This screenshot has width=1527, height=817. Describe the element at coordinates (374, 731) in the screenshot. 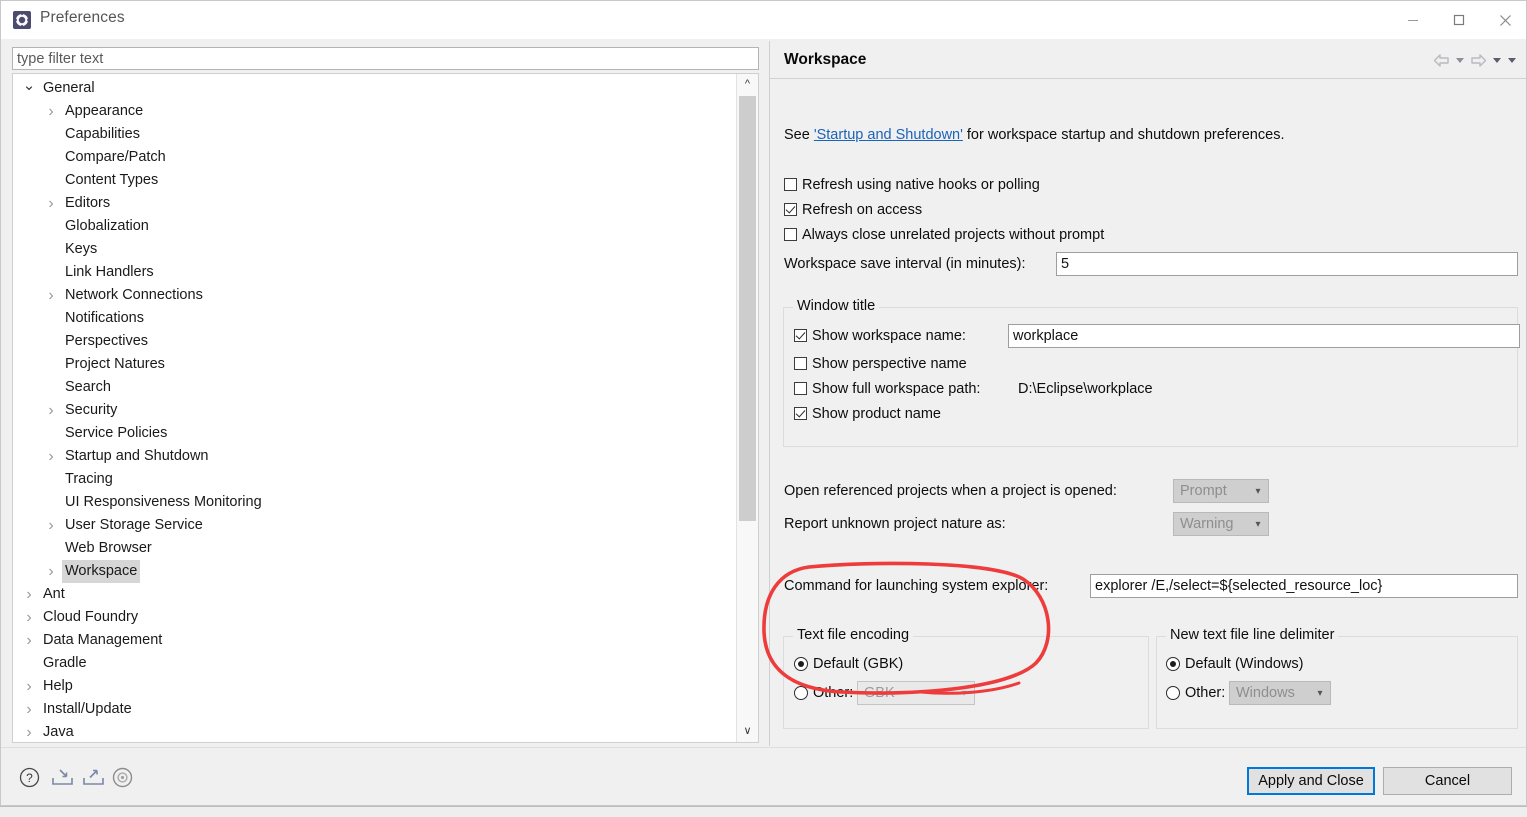

I see `tree-item-java: › Java` at that location.